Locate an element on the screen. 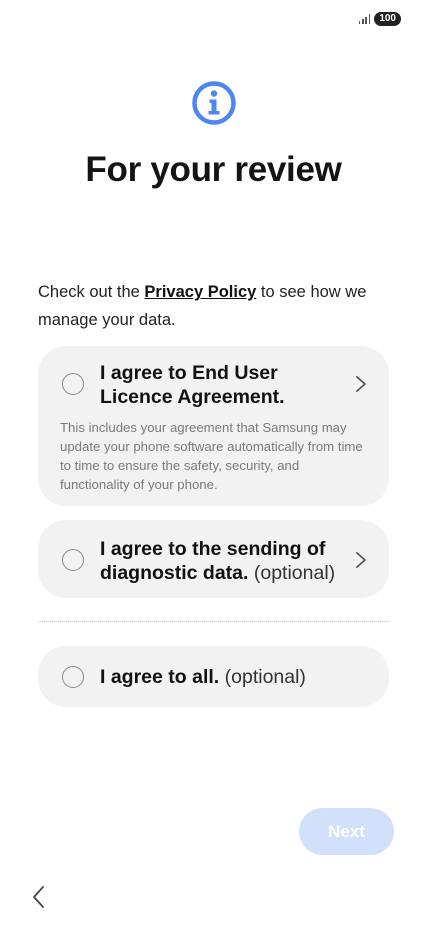  eula-label: I agree to End User Licence Agreement. is located at coordinates (192, 385).